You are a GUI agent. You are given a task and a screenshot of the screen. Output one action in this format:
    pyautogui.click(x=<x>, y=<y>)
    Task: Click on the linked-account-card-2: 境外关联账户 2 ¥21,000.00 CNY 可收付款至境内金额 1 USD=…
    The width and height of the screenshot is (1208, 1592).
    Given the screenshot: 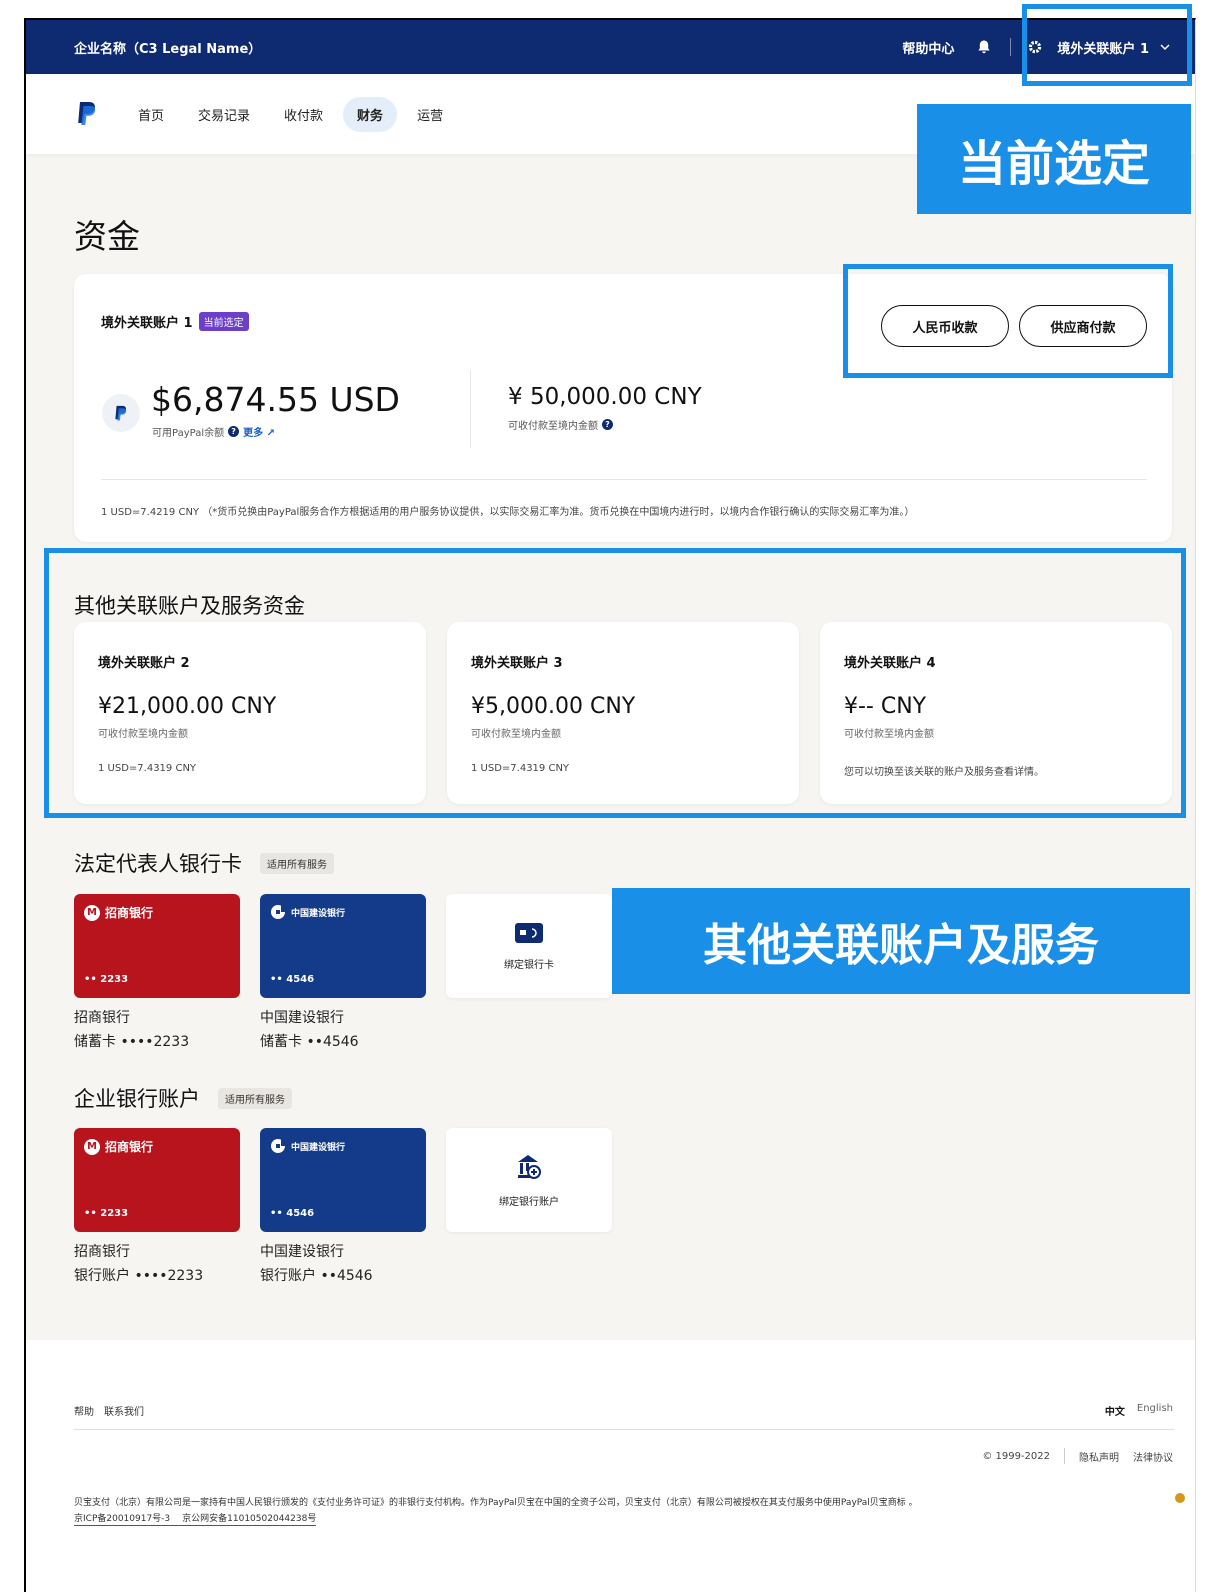 What is the action you would take?
    pyautogui.click(x=250, y=713)
    